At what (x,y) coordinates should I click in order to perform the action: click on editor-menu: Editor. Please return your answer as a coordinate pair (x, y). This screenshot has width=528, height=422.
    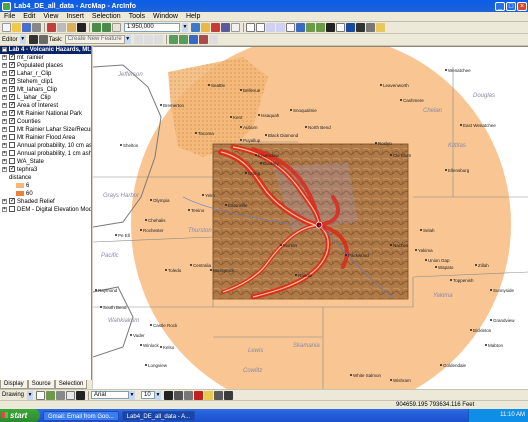
    Looking at the image, I should click on (10, 40).